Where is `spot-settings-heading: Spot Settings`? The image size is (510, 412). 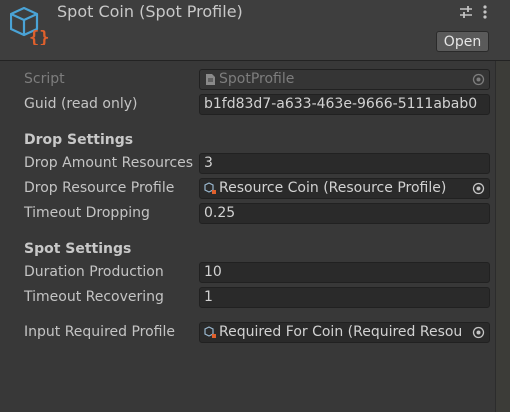
spot-settings-heading: Spot Settings is located at coordinates (78, 249).